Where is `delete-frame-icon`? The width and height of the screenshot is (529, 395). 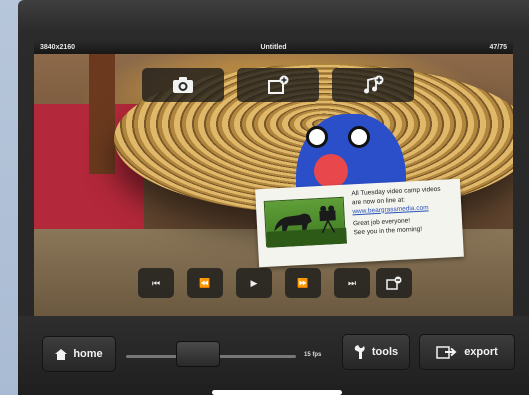
delete-frame-icon is located at coordinates (394, 283).